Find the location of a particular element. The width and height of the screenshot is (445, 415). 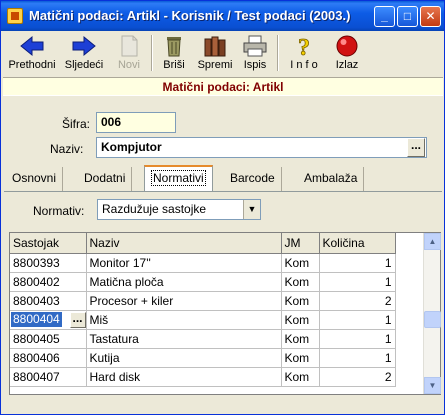

info-label: I n f o is located at coordinates (304, 65).